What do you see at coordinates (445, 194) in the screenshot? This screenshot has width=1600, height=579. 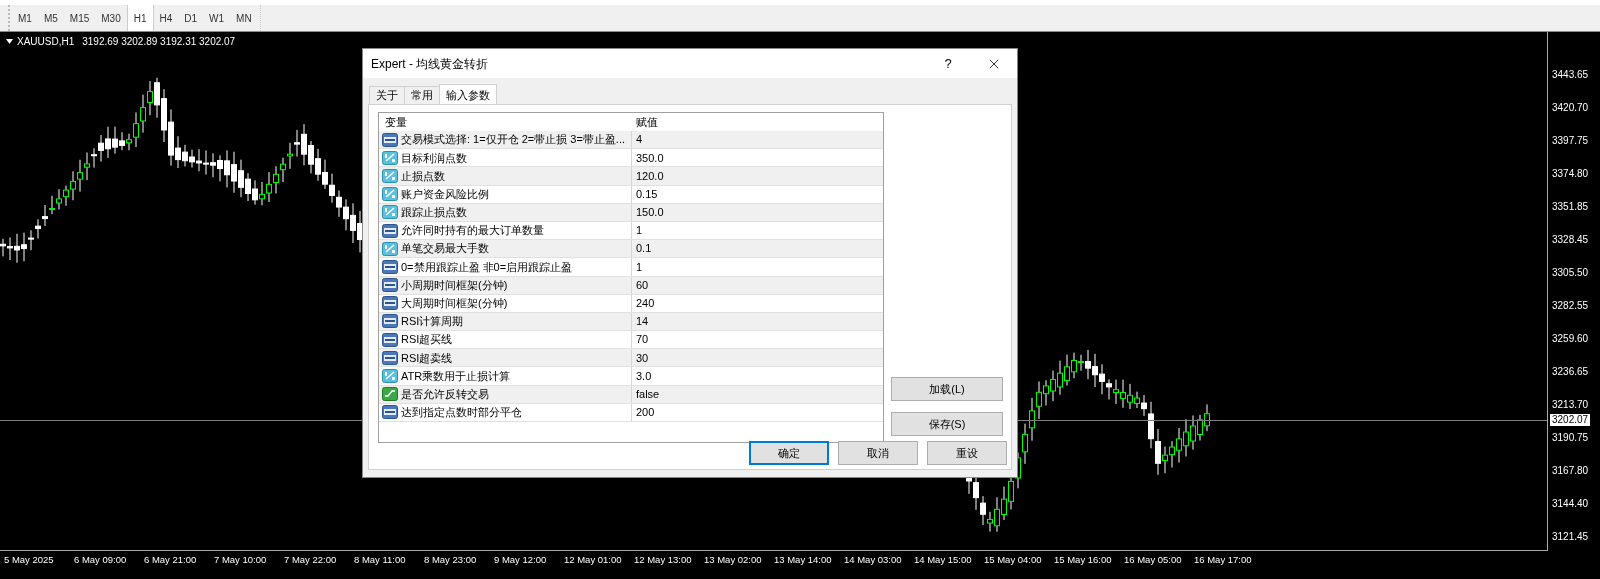 I see `parameter-name: 账户资金风险比例` at bounding box center [445, 194].